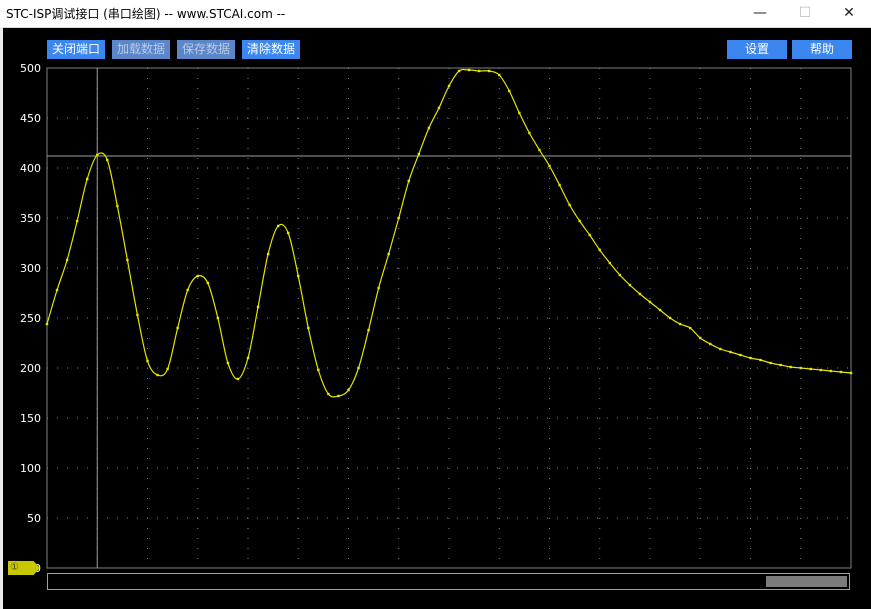 Image resolution: width=871 pixels, height=609 pixels. Describe the element at coordinates (30, 218) in the screenshot. I see `y-tick-label: 350` at that location.